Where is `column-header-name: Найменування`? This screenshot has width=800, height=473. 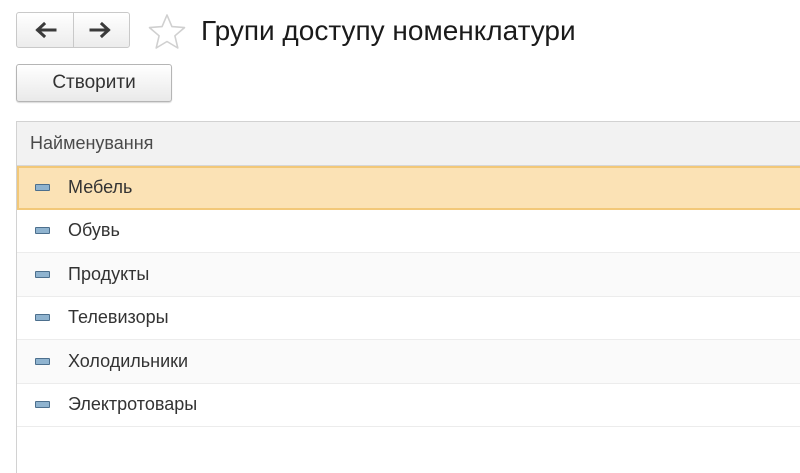 column-header-name: Найменування is located at coordinates (408, 144).